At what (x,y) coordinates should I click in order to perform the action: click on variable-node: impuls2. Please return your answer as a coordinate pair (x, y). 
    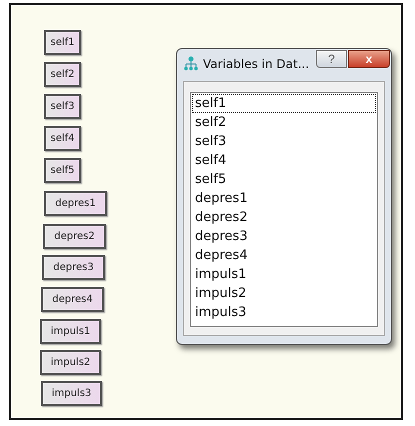
    Looking at the image, I should click on (70, 362).